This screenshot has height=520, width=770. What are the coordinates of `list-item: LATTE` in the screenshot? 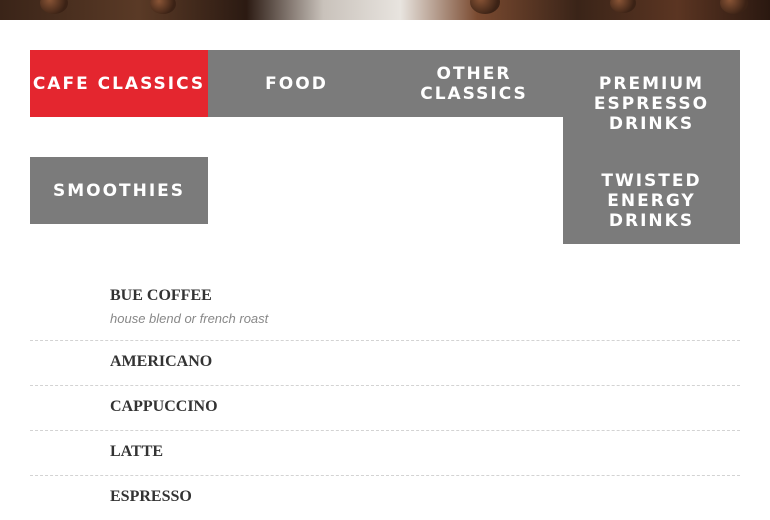 It's located at (385, 453).